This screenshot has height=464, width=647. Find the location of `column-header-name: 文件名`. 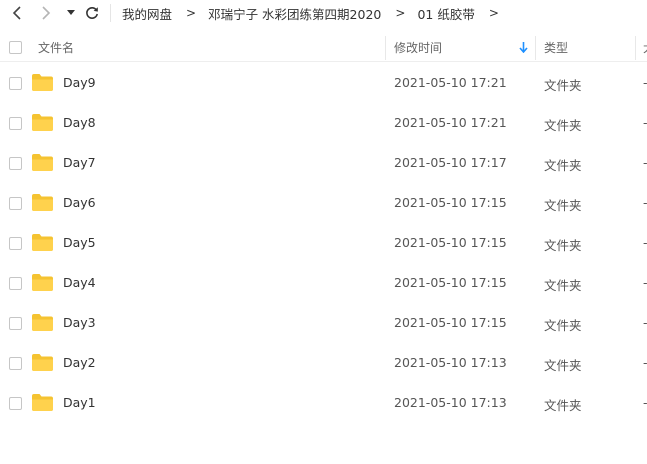

column-header-name: 文件名 is located at coordinates (56, 47).